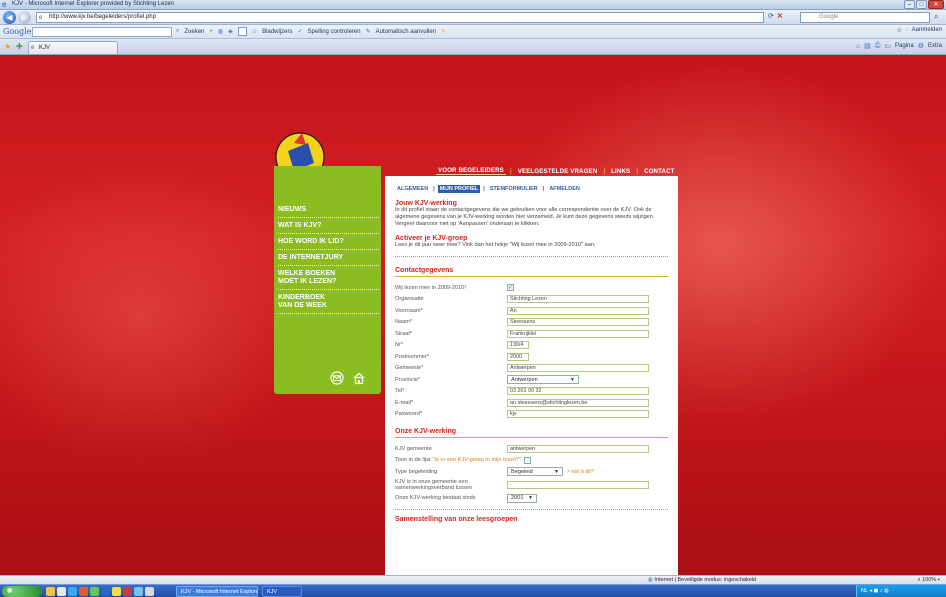  I want to click on tab-label: KJV, so click(45, 48).